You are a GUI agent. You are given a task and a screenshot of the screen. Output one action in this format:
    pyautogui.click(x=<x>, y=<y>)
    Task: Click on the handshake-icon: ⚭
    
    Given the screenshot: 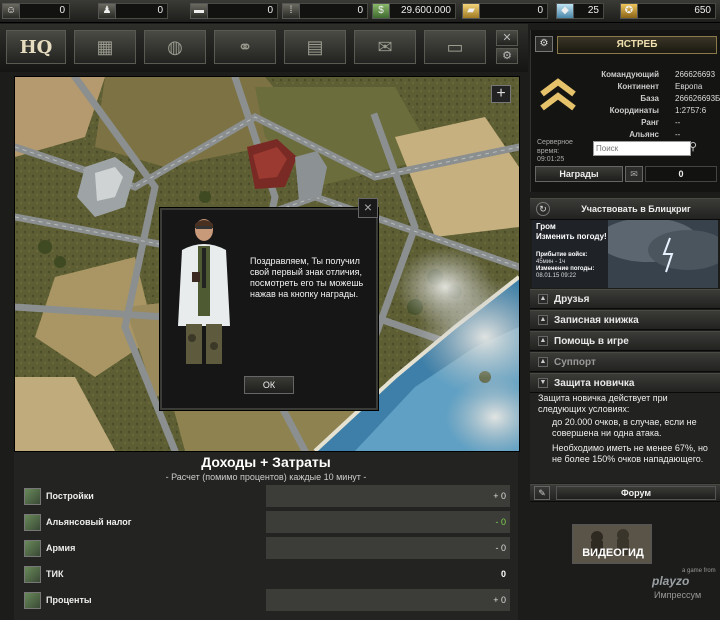 What is the action you would take?
    pyautogui.click(x=245, y=46)
    